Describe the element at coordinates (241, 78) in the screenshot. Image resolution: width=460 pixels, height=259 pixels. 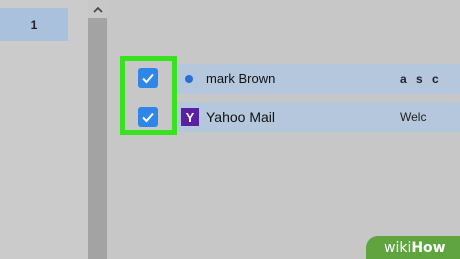
I see `sender-name: mark Brown` at that location.